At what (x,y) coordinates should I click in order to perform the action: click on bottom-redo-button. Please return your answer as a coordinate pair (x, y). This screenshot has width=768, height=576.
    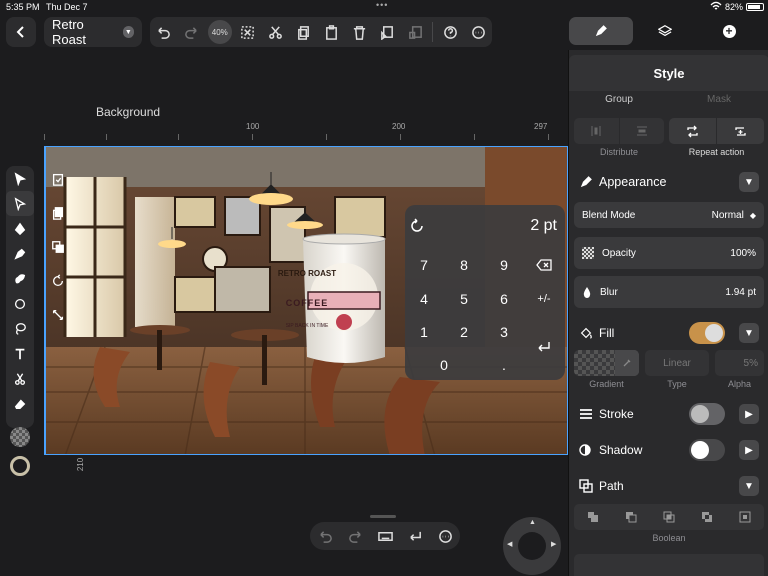
    Looking at the image, I should click on (355, 536).